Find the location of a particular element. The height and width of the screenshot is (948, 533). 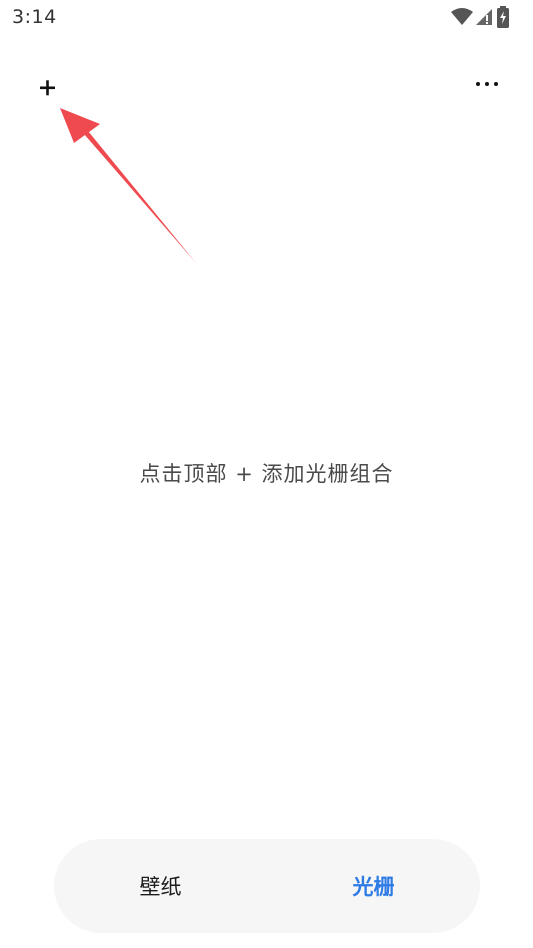

plus-icon is located at coordinates (47, 88).